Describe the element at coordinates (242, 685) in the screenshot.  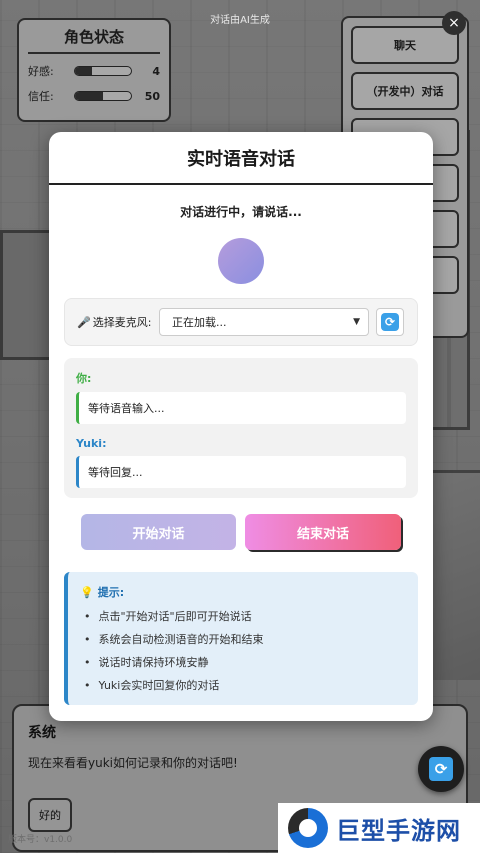
I see `tip-item: Yuki会实时回复你的对话` at that location.